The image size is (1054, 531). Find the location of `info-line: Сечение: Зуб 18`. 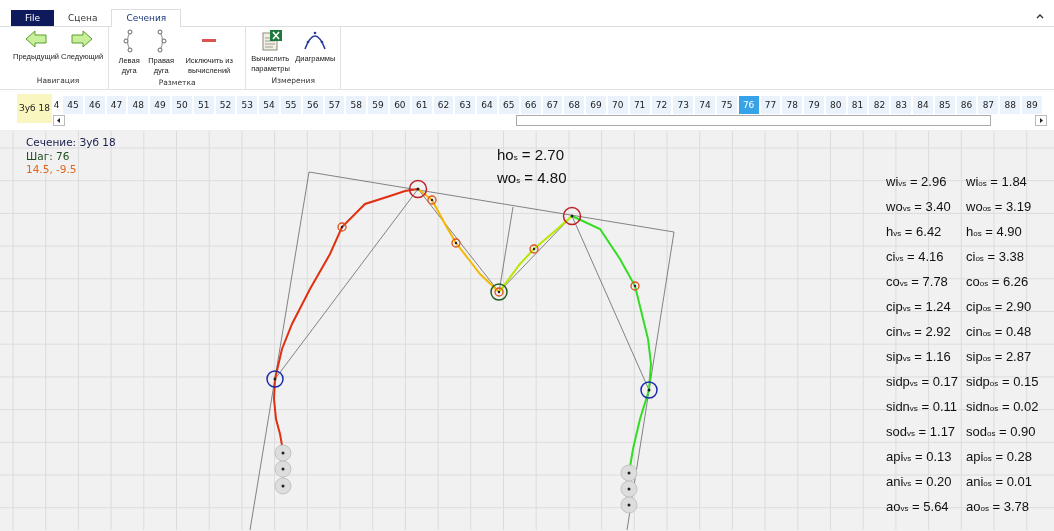

info-line: Сечение: Зуб 18 is located at coordinates (71, 143).